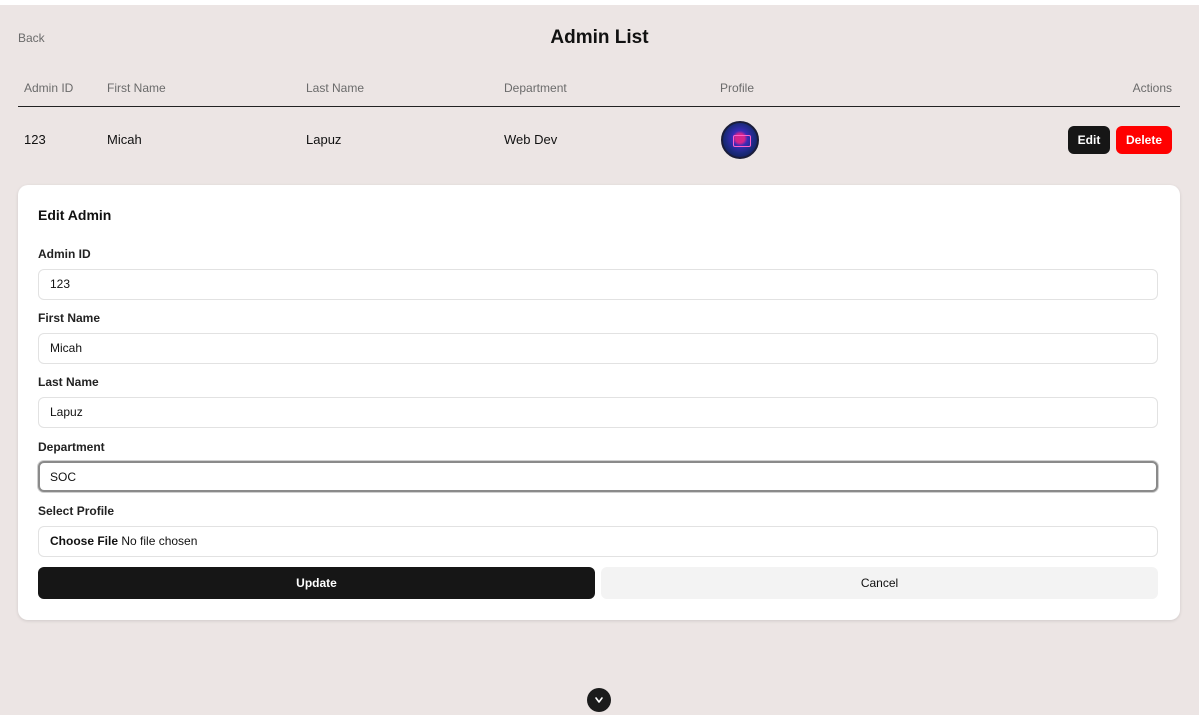 Image resolution: width=1199 pixels, height=715 pixels. I want to click on edit-admin-title: Edit Admin, so click(75, 215).